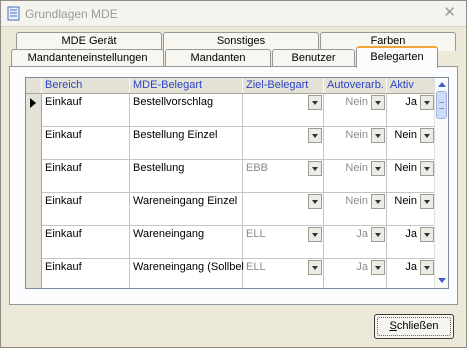  Describe the element at coordinates (186, 143) in the screenshot. I see `cell-mde-belegart: Bestellung Einzel` at that location.